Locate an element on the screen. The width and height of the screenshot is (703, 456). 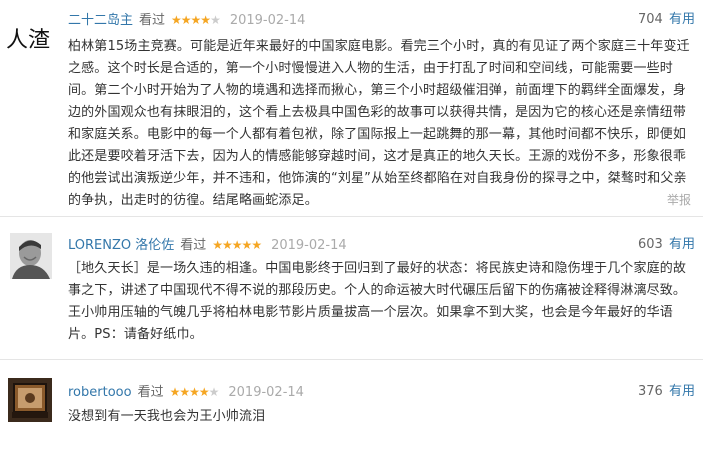
review-meta: robertooo 看过 ★★★★★ 2019-02-14 is located at coordinates (186, 392).